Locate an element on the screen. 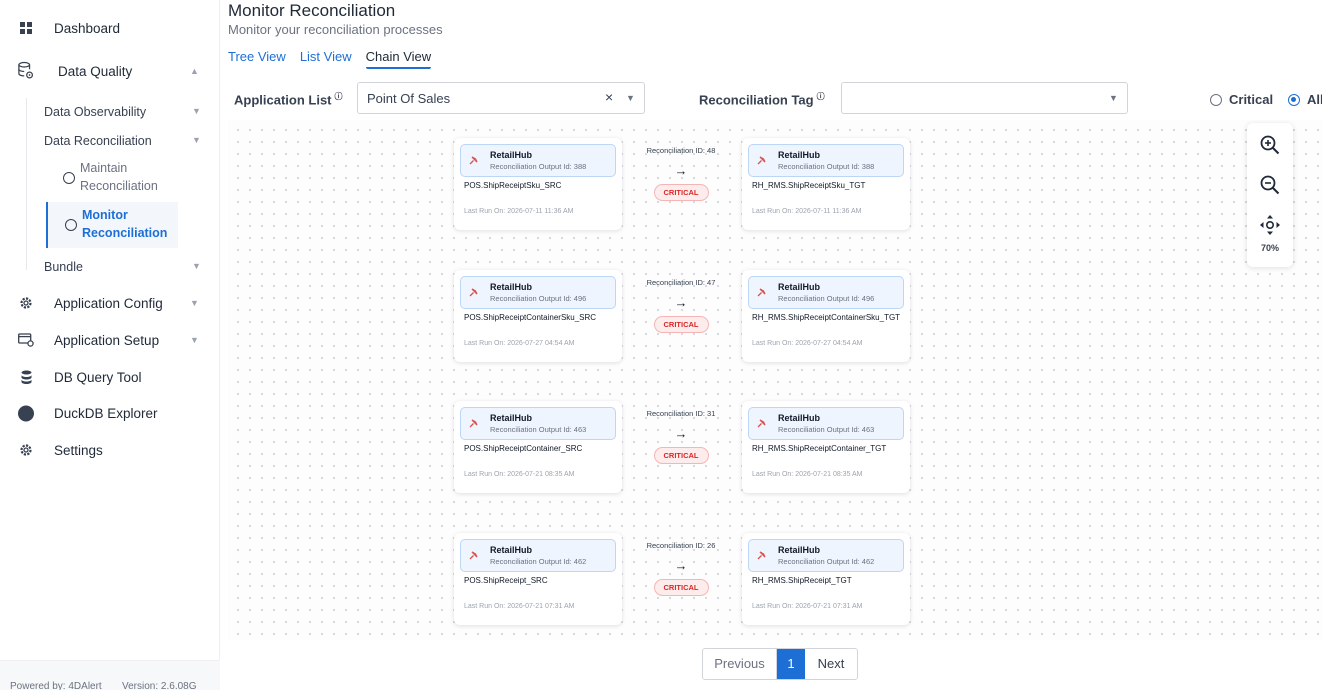  reconciliation-link: Reconciliation ID: 26 → CRITICAL is located at coordinates (681, 568).